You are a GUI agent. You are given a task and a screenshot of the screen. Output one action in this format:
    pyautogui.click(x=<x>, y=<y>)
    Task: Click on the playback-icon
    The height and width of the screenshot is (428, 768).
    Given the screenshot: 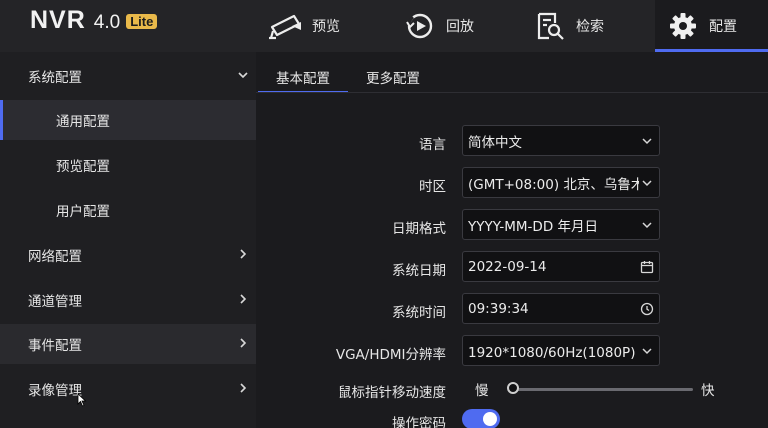 What is the action you would take?
    pyautogui.click(x=420, y=26)
    